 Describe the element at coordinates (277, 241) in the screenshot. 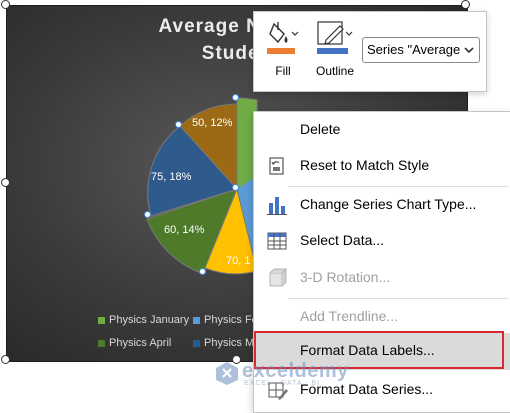

I see `table-grid-icon` at that location.